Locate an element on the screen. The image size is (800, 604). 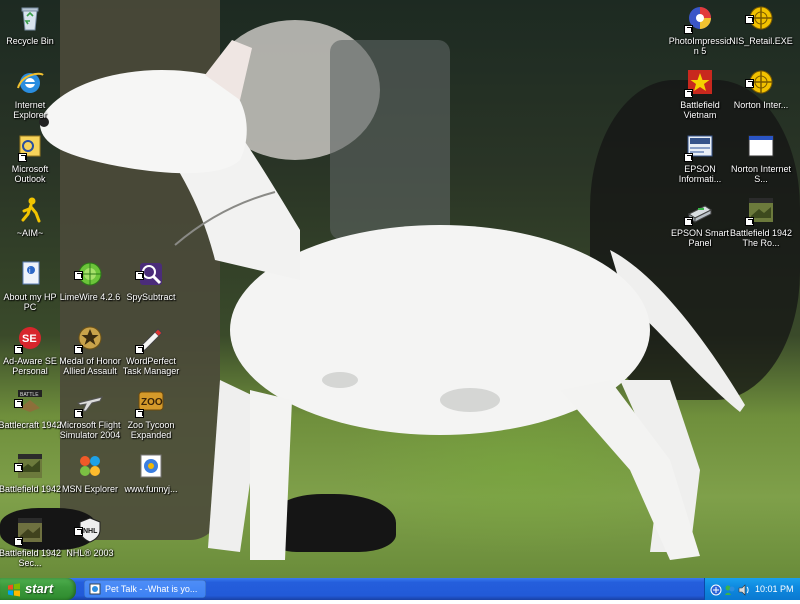
msn-butterfly-icon is located at coordinates (90, 466).